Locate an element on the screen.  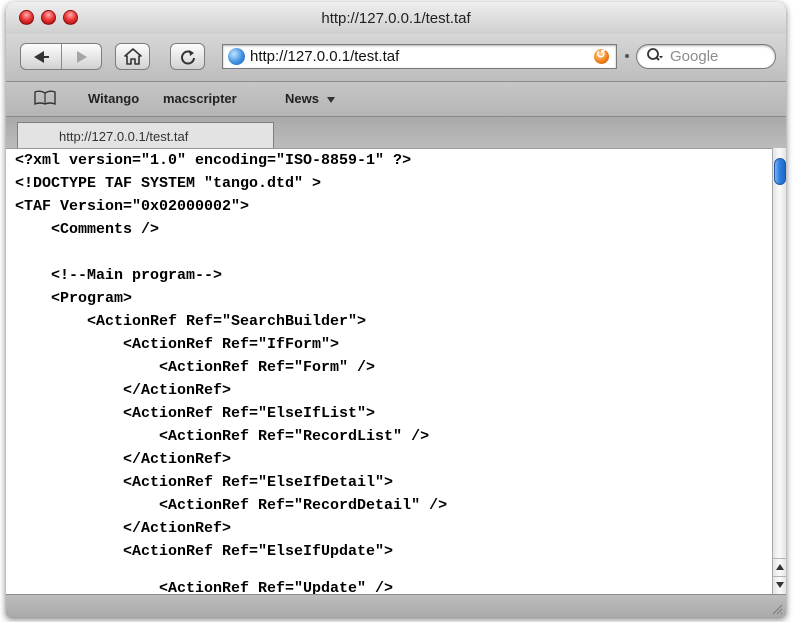
back-button is located at coordinates (41, 56).